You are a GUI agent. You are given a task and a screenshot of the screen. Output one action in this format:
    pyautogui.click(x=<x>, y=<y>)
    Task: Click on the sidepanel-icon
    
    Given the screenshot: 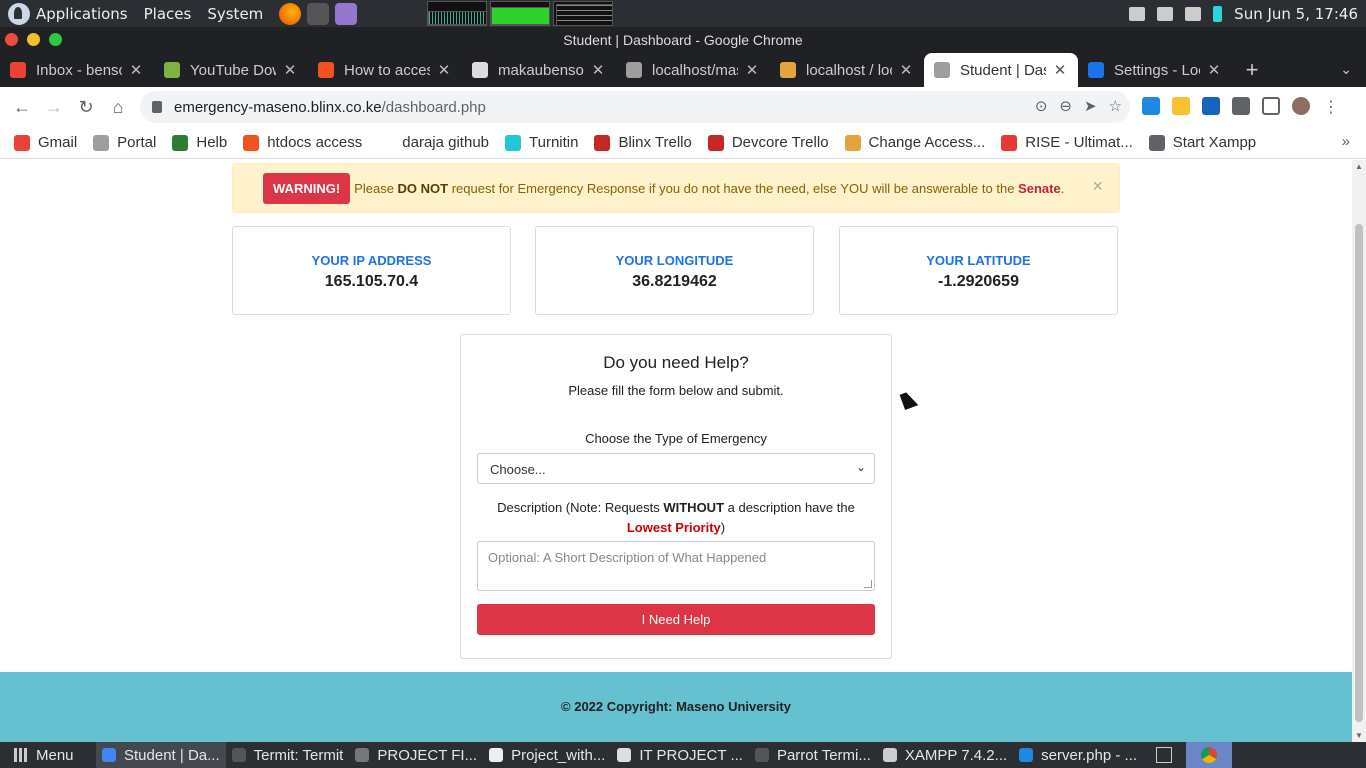 What is the action you would take?
    pyautogui.click(x=1271, y=106)
    